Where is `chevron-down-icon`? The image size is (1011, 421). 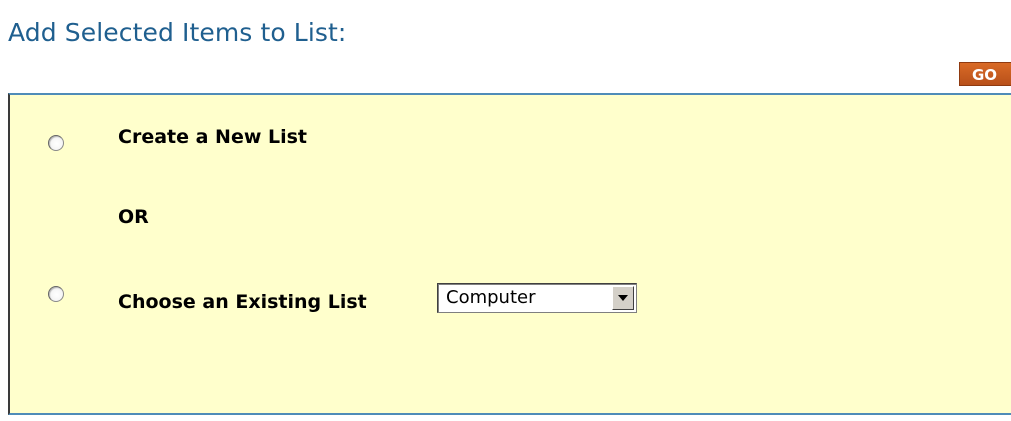 chevron-down-icon is located at coordinates (623, 298).